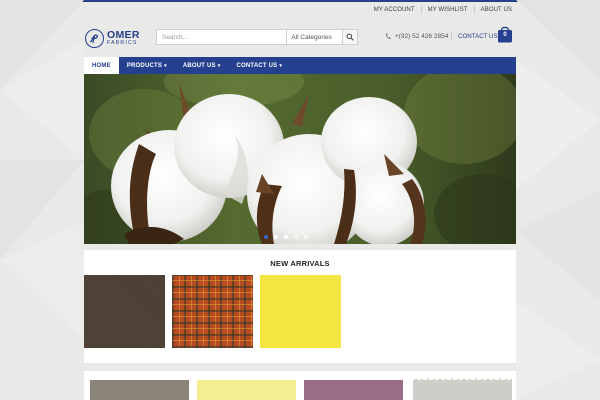 Image resolution: width=600 pixels, height=400 pixels. What do you see at coordinates (462, 390) in the screenshot?
I see `product-swatch-grey` at bounding box center [462, 390].